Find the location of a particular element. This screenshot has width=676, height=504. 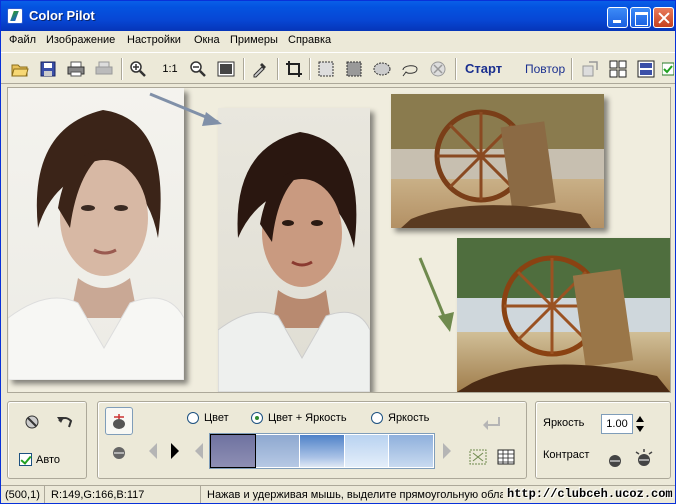

mode-brightness-radio: Яркость is located at coordinates (400, 418).